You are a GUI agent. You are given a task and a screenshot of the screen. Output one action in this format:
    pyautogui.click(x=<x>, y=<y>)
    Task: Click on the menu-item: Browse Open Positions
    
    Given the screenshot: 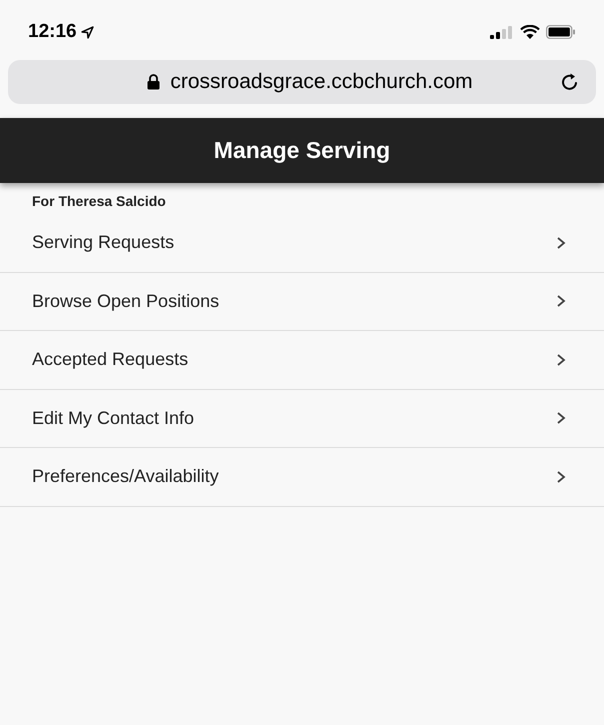 What is the action you would take?
    pyautogui.click(x=302, y=301)
    